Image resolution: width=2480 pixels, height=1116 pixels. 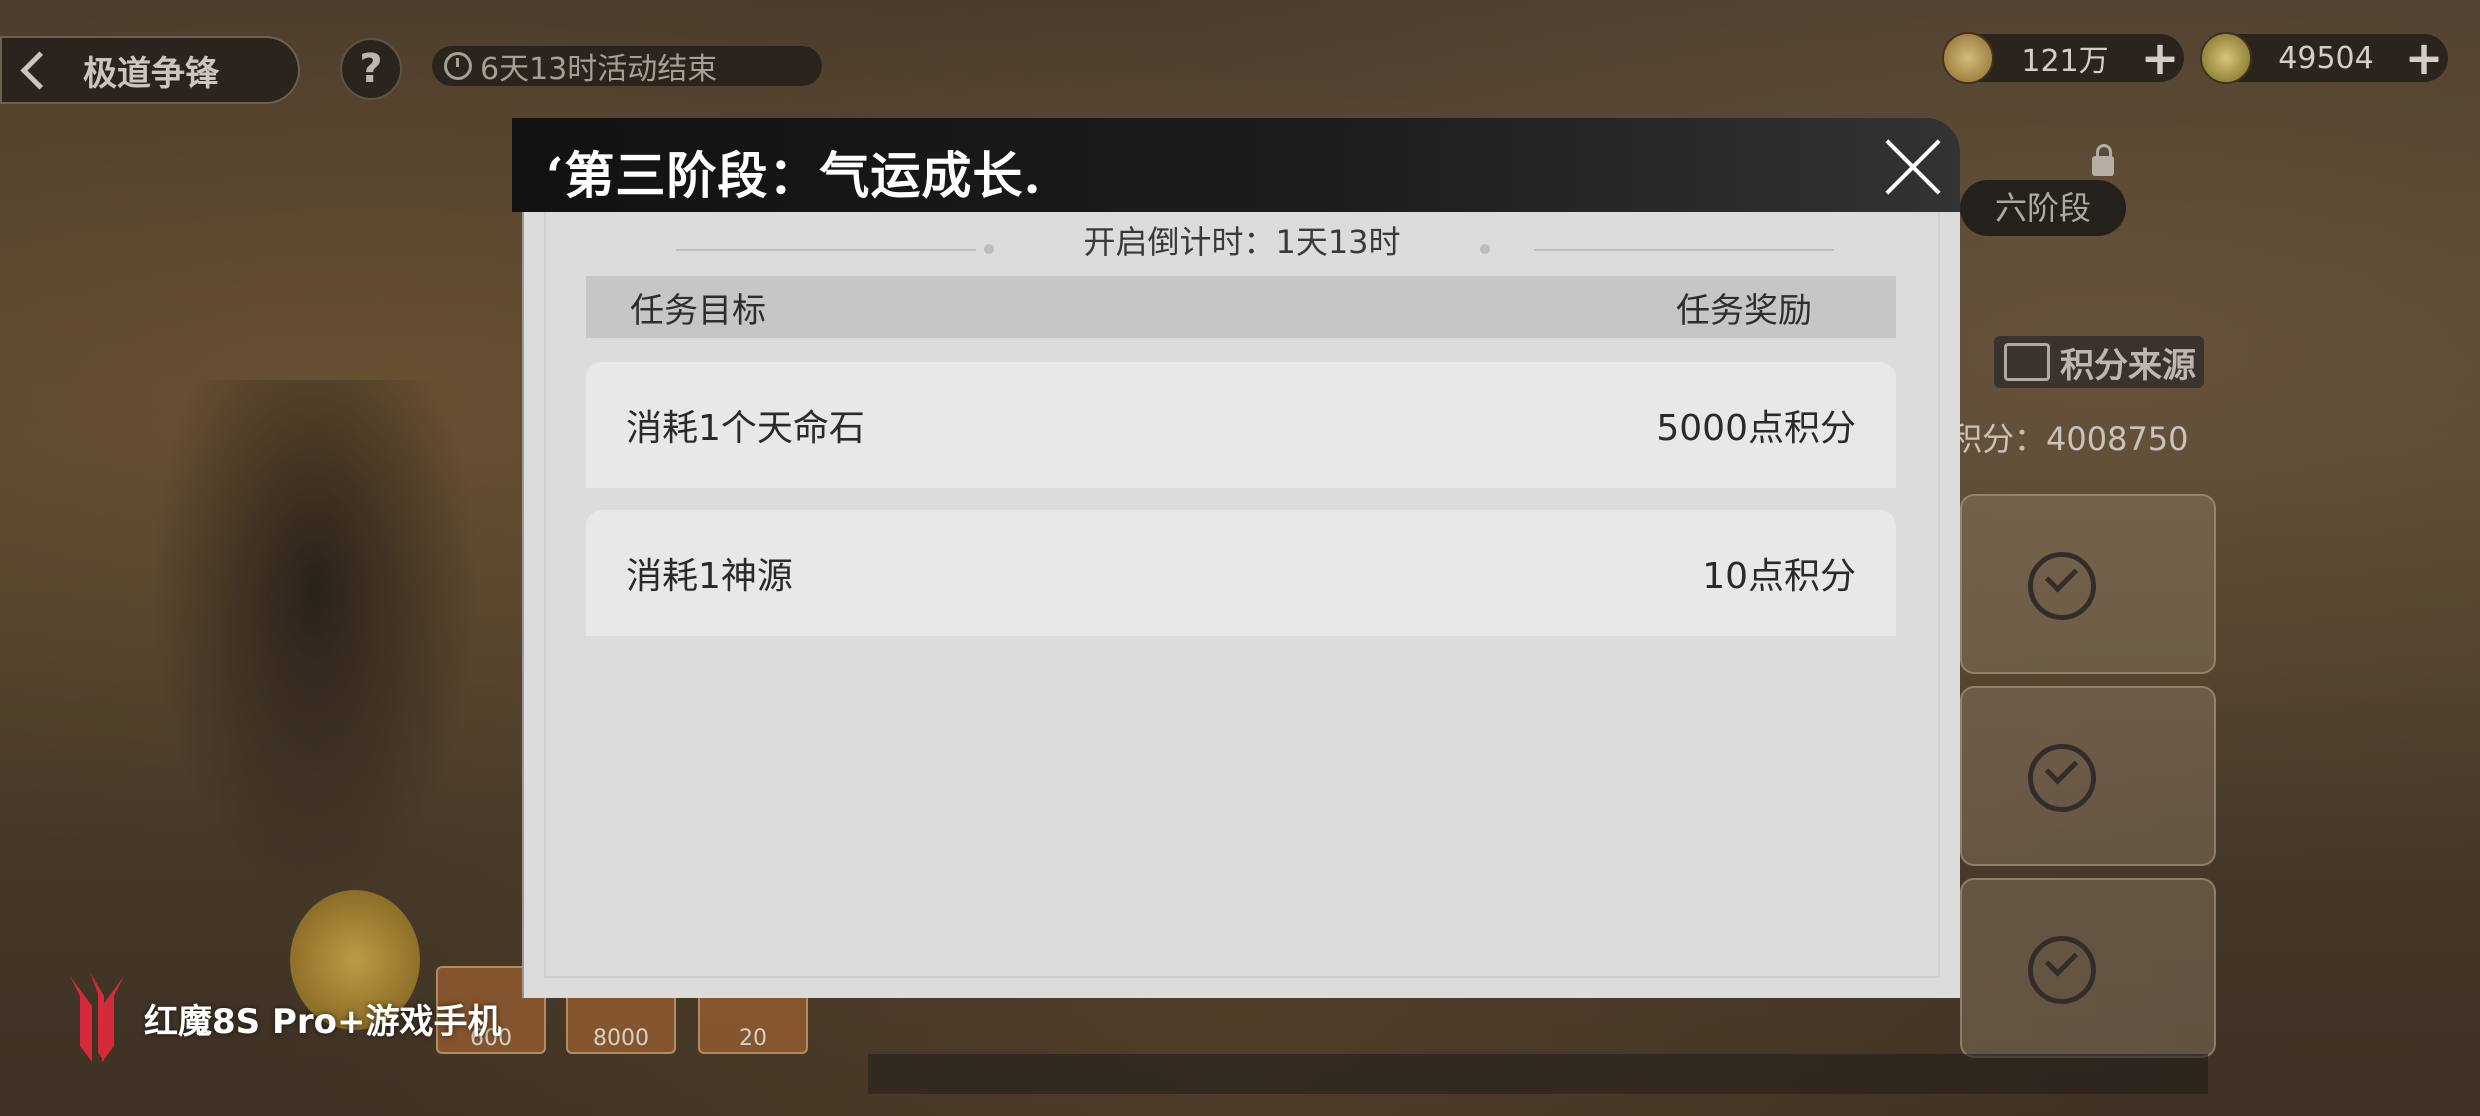 I want to click on brand-logo-icon, so click(x=97, y=1017).